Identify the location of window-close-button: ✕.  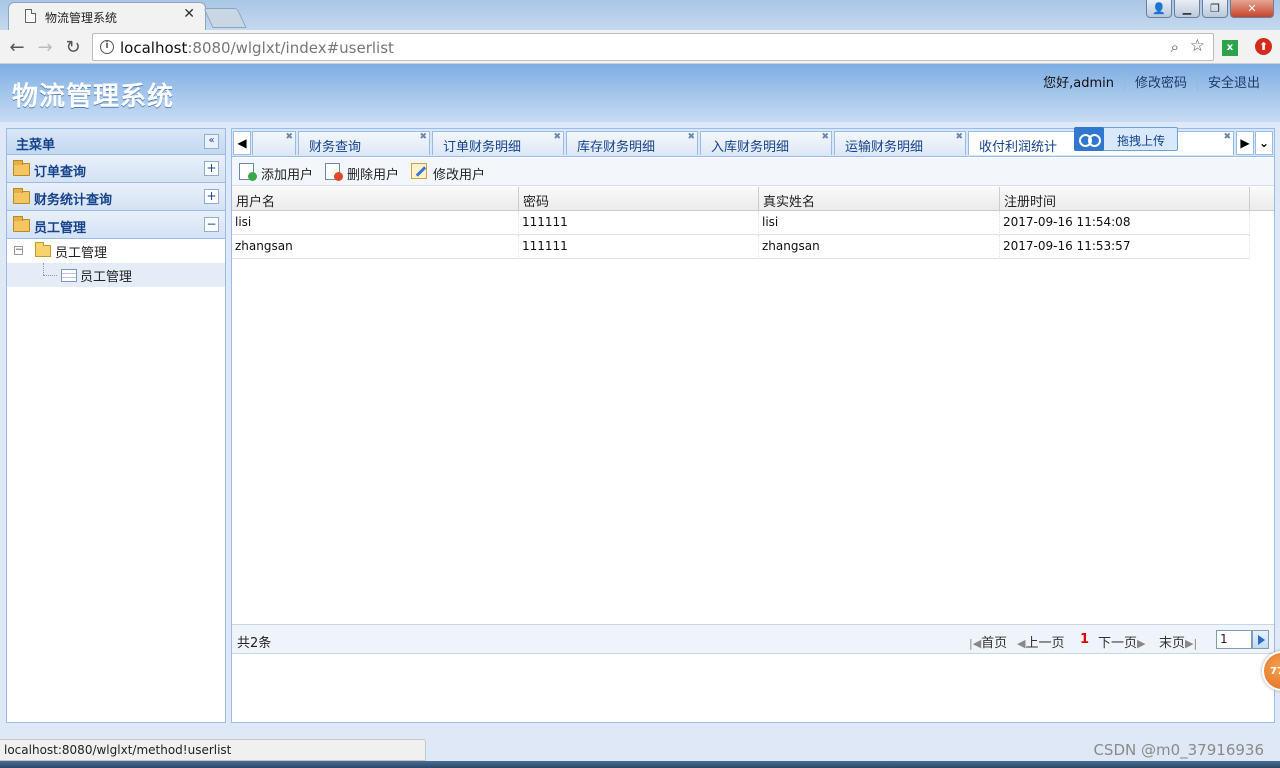
(1252, 9).